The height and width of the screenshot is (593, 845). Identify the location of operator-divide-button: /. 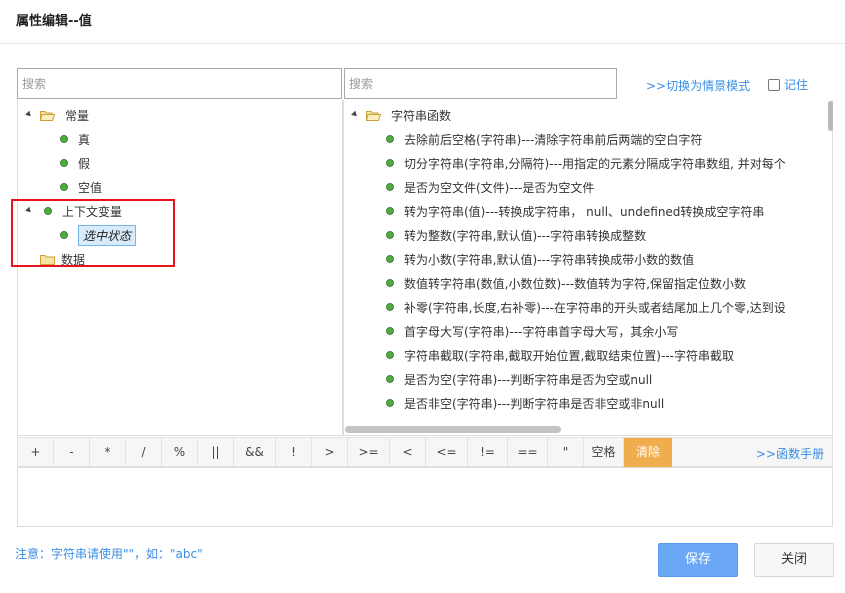
(144, 452).